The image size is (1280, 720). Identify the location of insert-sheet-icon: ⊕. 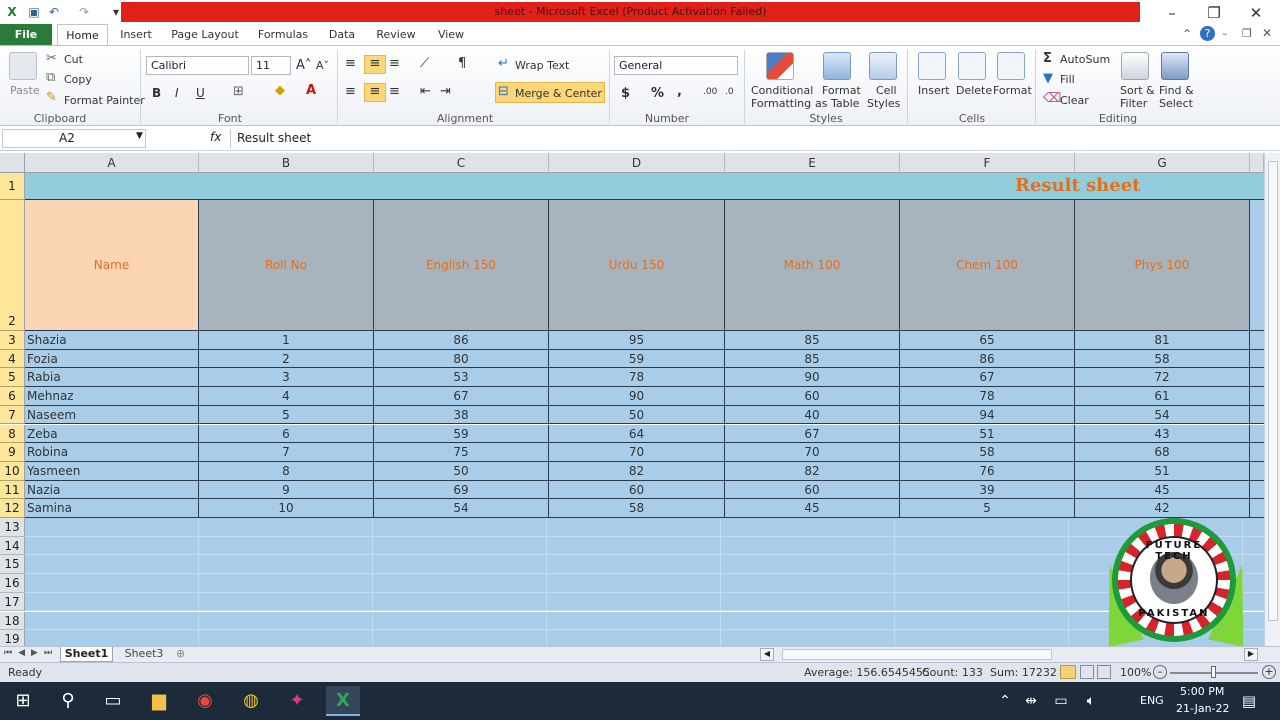
(180, 653).